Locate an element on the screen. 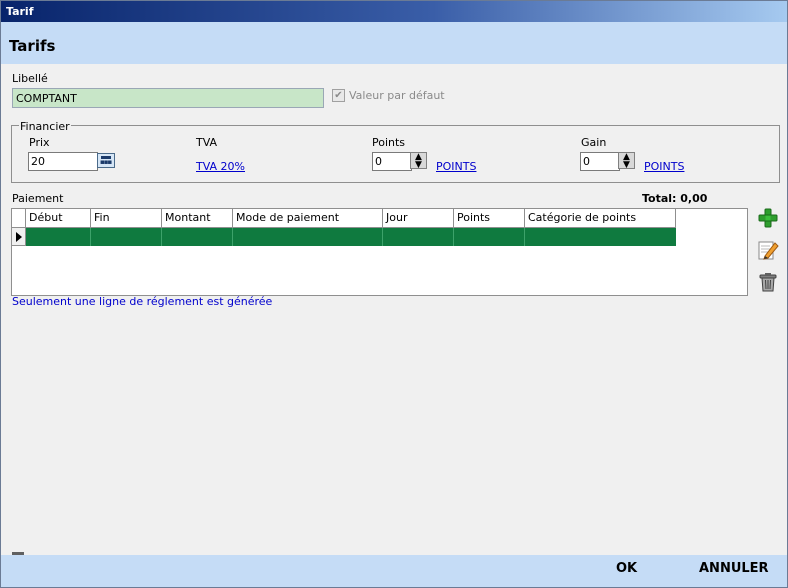 This screenshot has height=588, width=788. paiement-total: Total: 0,00 is located at coordinates (675, 198).